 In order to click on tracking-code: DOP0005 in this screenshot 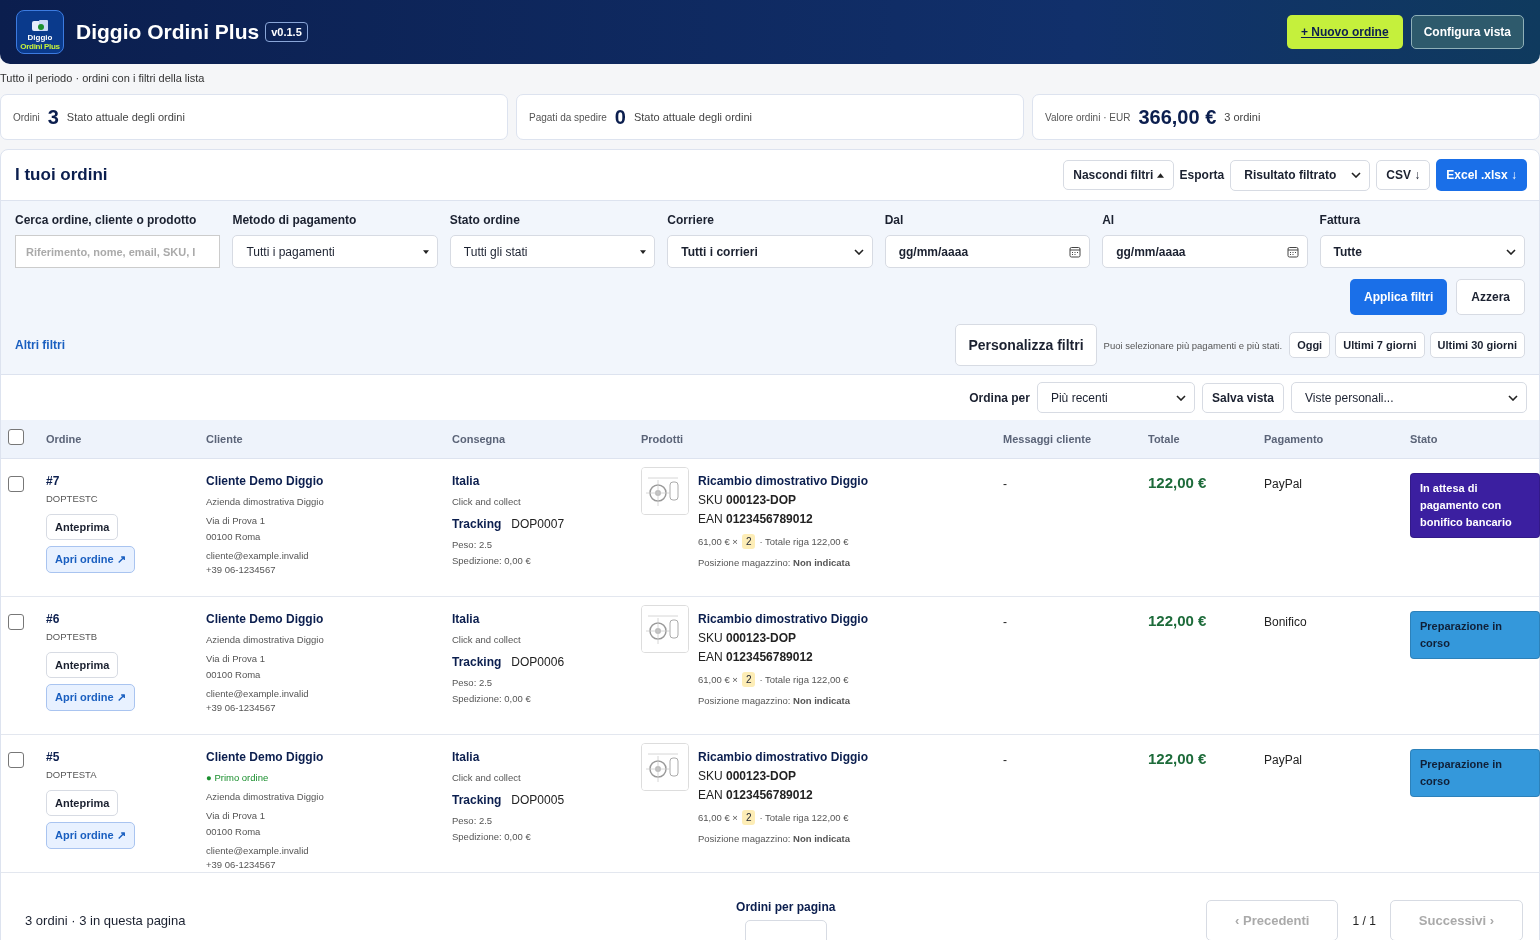, I will do `click(538, 800)`.